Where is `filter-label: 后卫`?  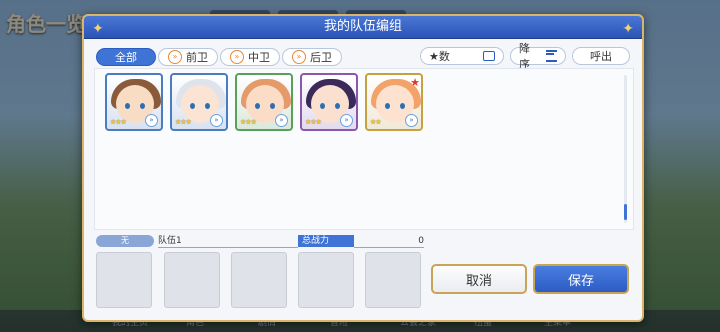 filter-label: 后卫 is located at coordinates (321, 57).